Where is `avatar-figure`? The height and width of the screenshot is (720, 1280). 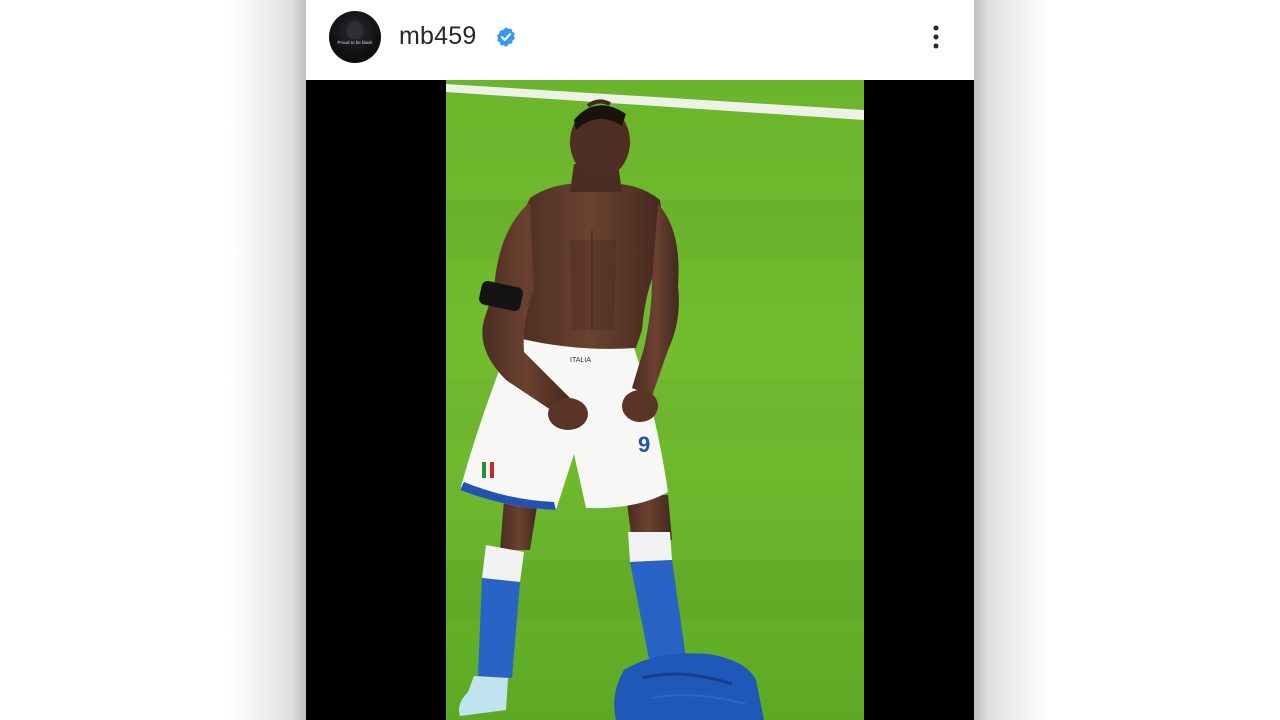
avatar-figure is located at coordinates (355, 30).